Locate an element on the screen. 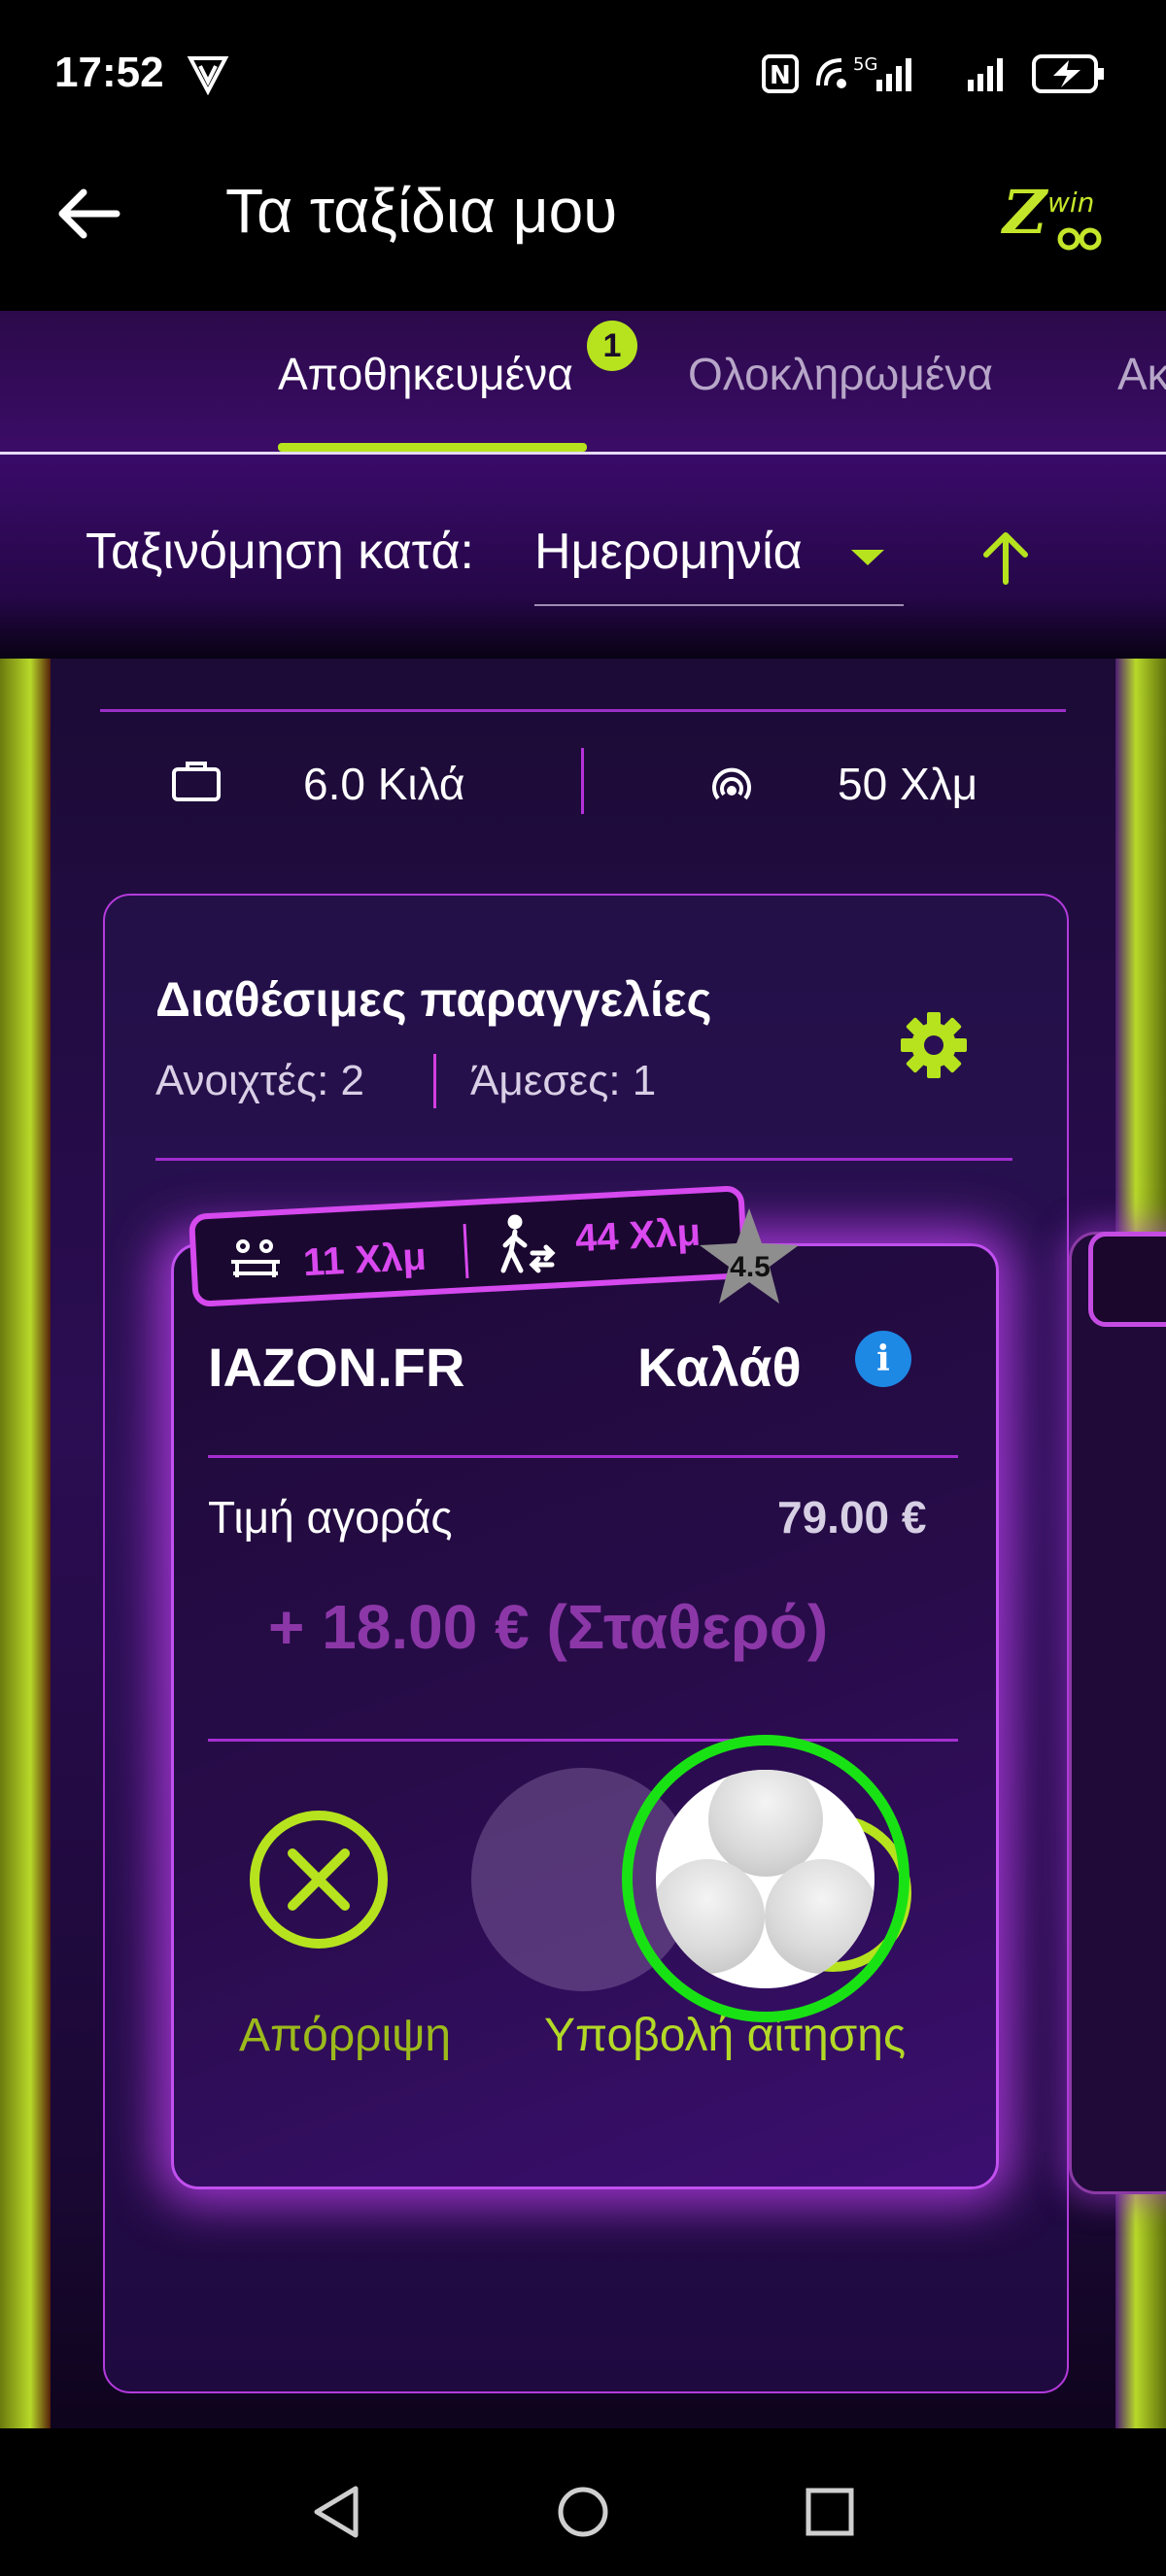 The image size is (1166, 2576). vpn-icon is located at coordinates (208, 75).